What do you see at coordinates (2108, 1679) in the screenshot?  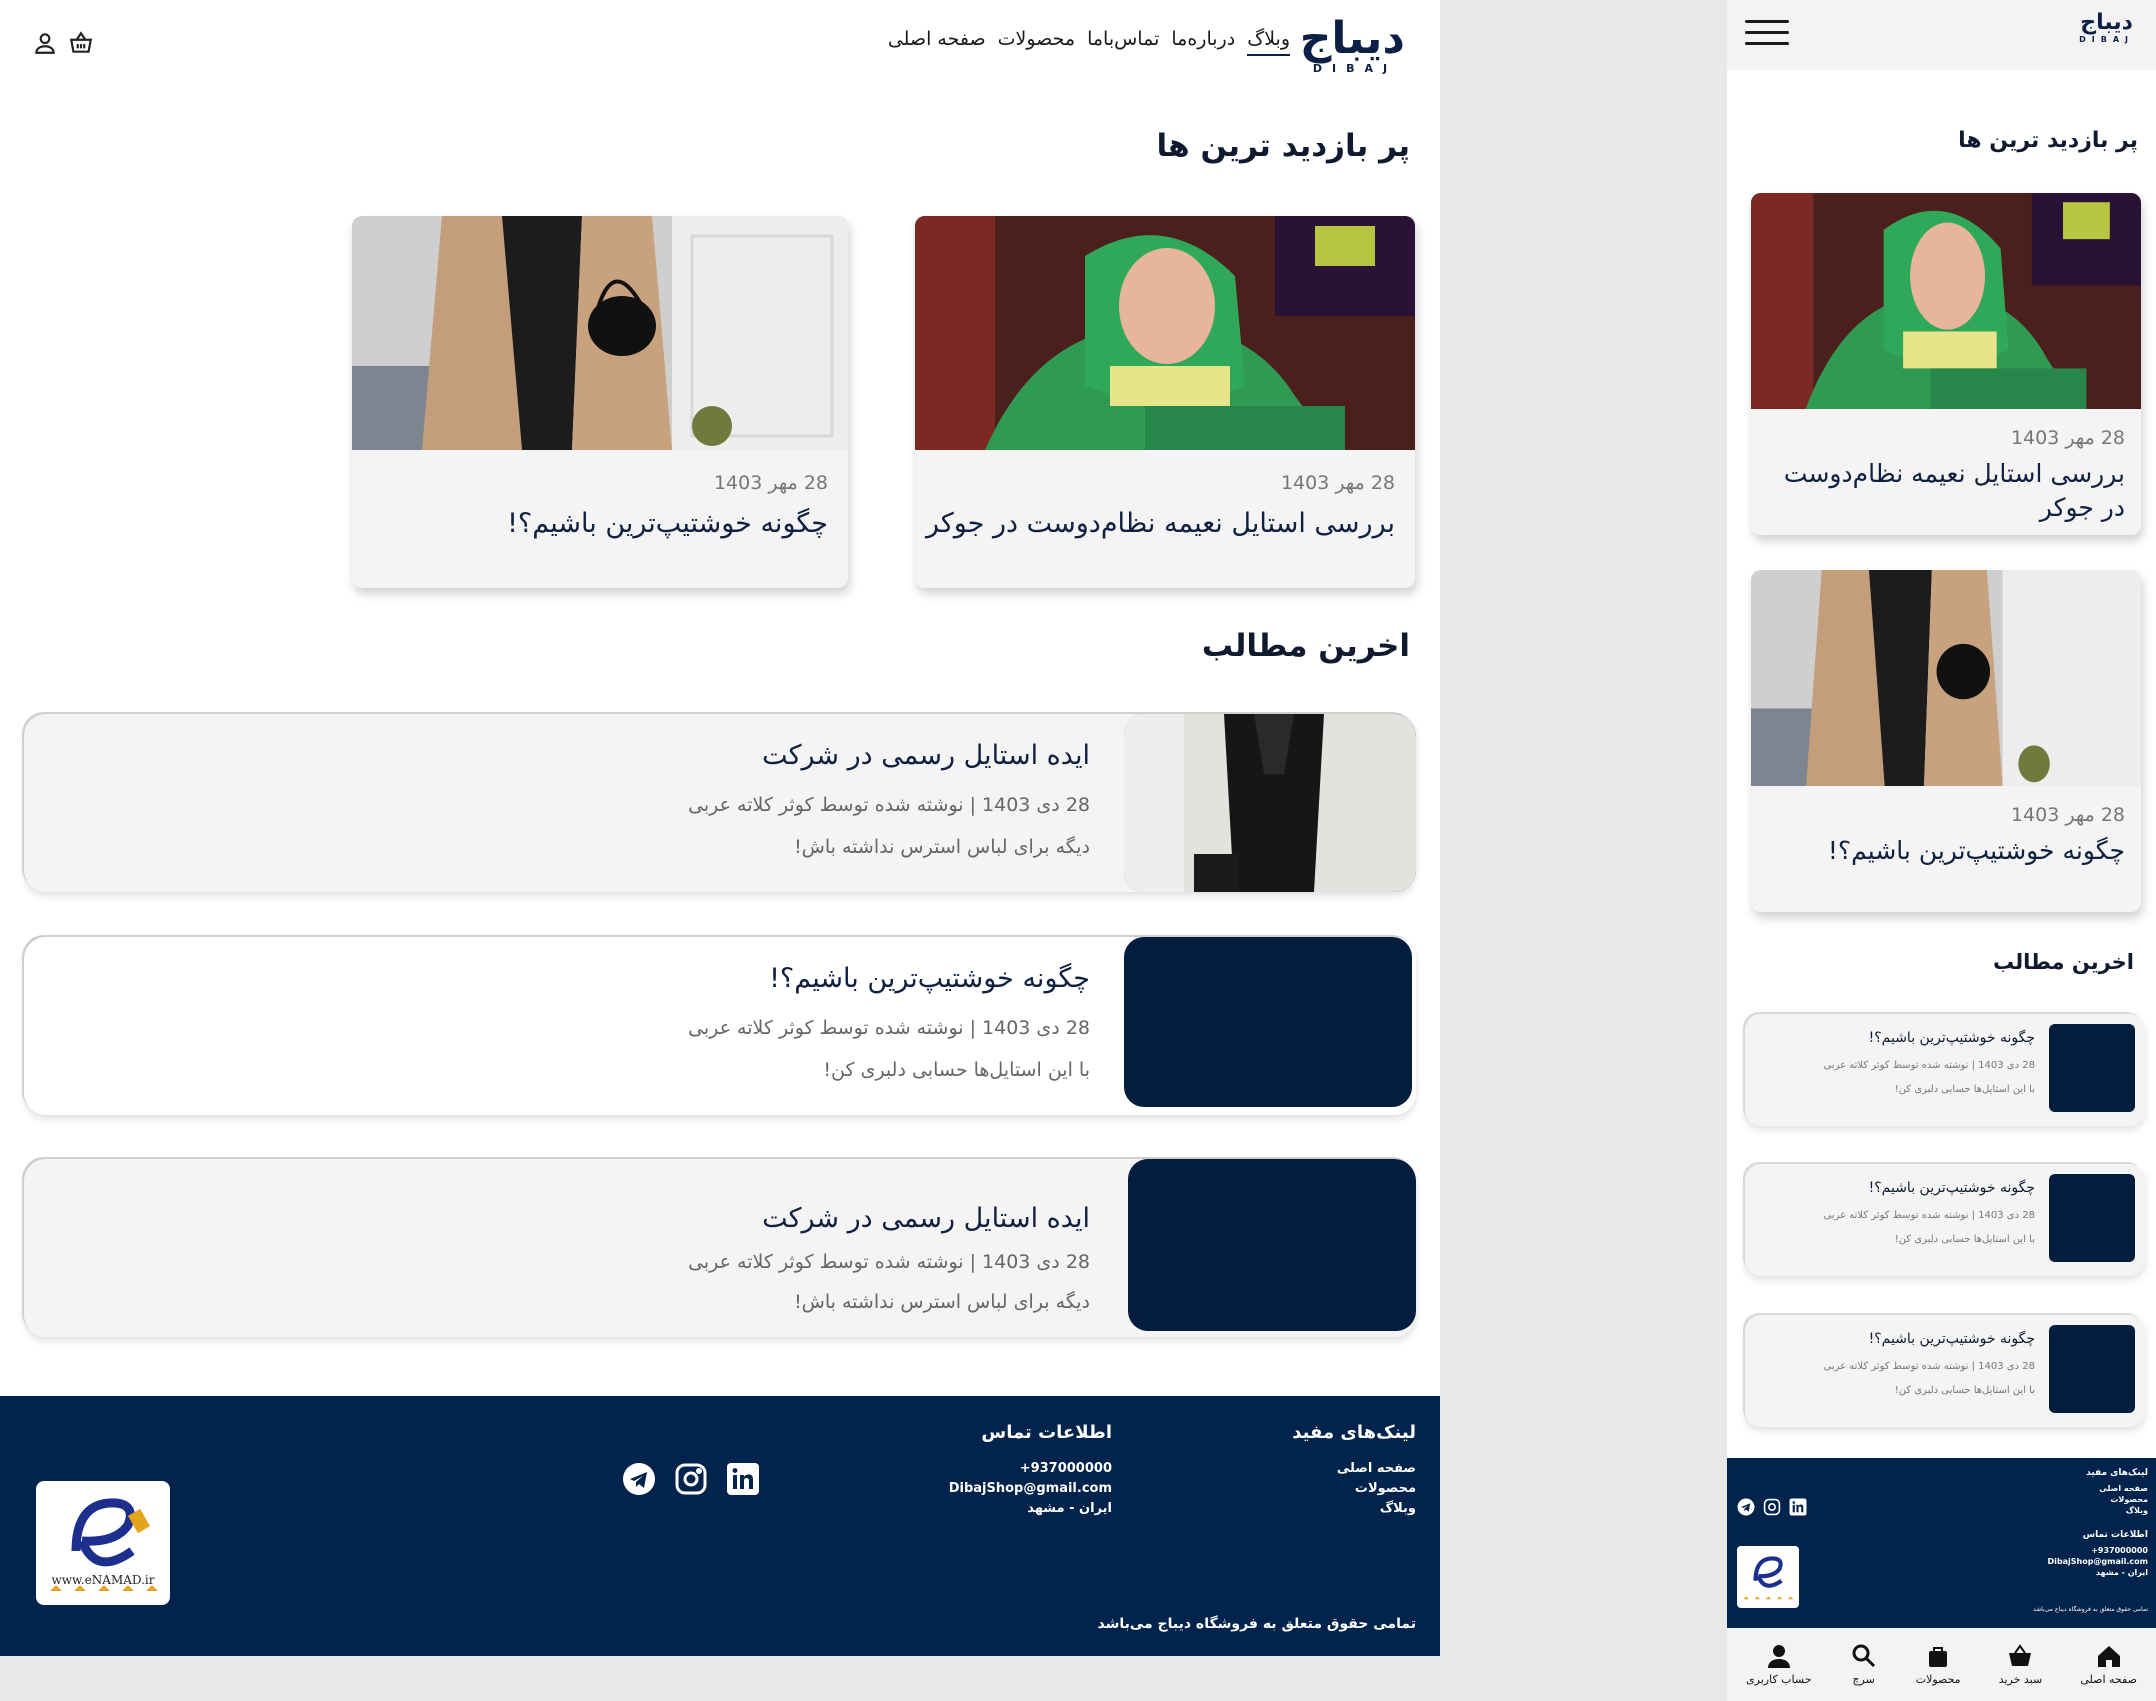 I see `tab-label: صفحه اصلی` at bounding box center [2108, 1679].